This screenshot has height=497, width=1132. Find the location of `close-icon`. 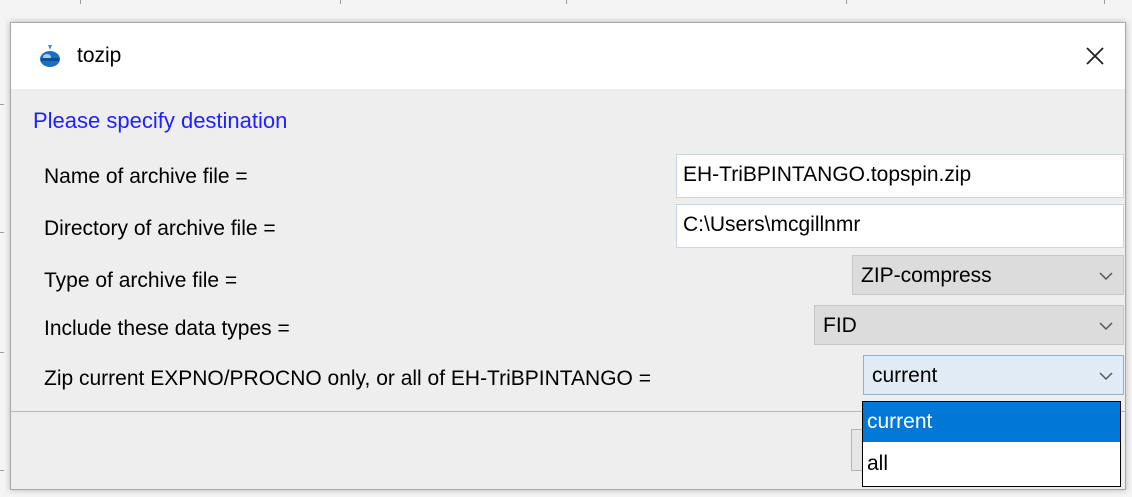

close-icon is located at coordinates (1095, 56).